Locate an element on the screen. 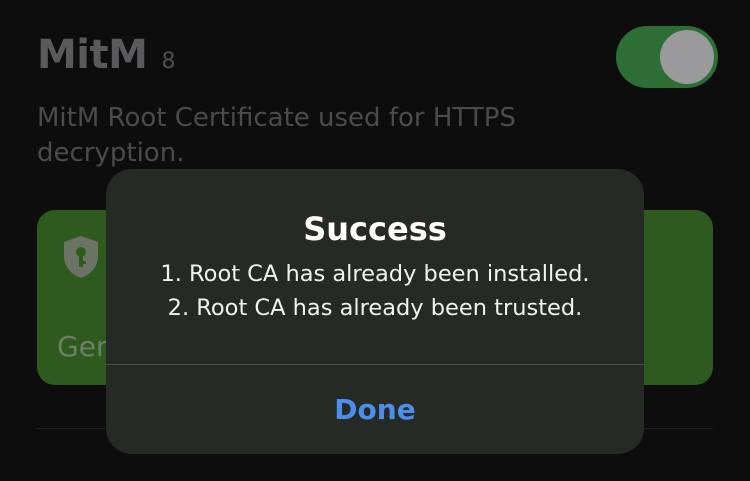 The image size is (750, 481). alert-title: Success is located at coordinates (375, 229).